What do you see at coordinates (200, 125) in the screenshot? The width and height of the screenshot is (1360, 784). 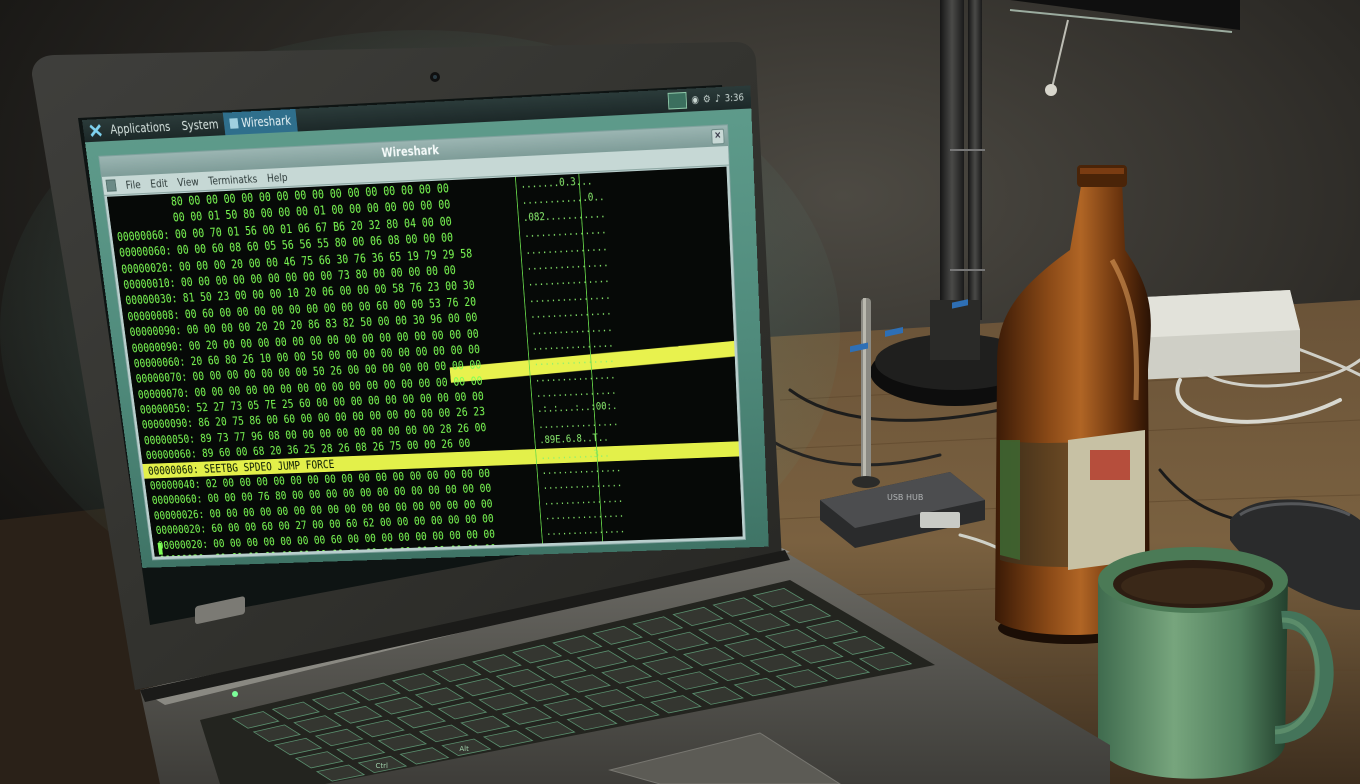 I see `system-menu: System` at bounding box center [200, 125].